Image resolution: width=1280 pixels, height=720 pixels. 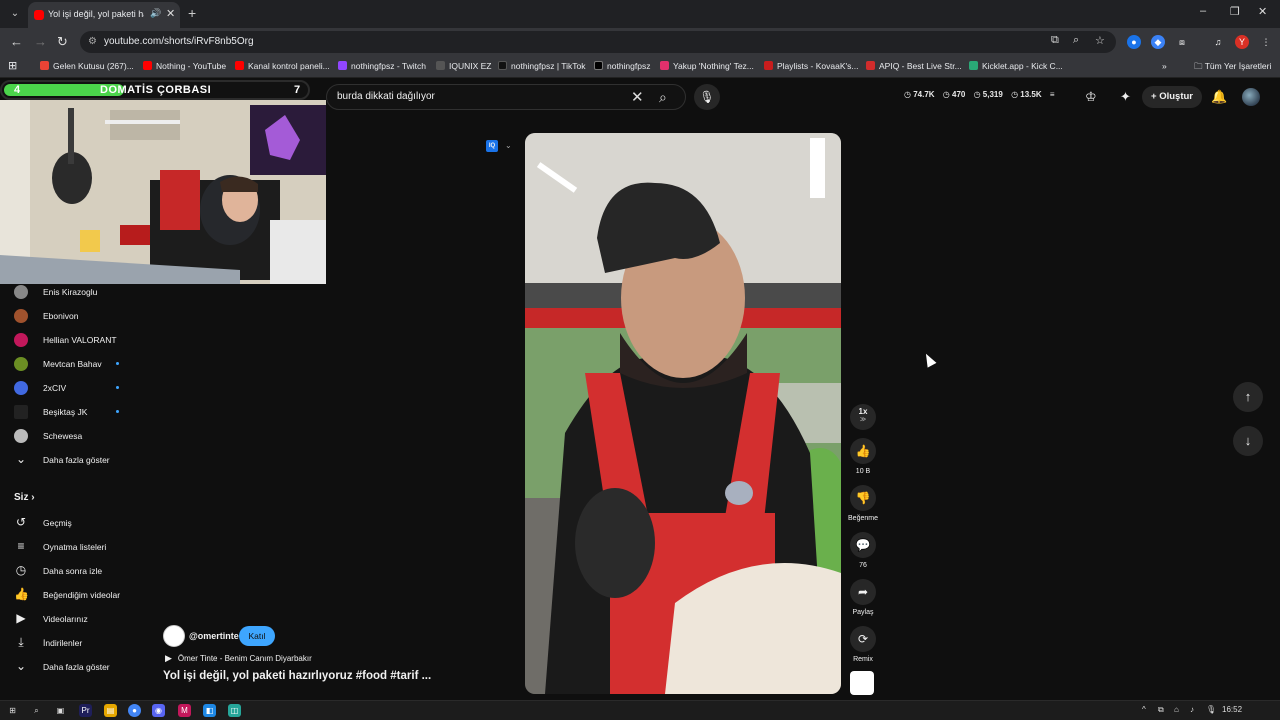 I want to click on share-action: ➦ Paylaş, so click(x=863, y=597).